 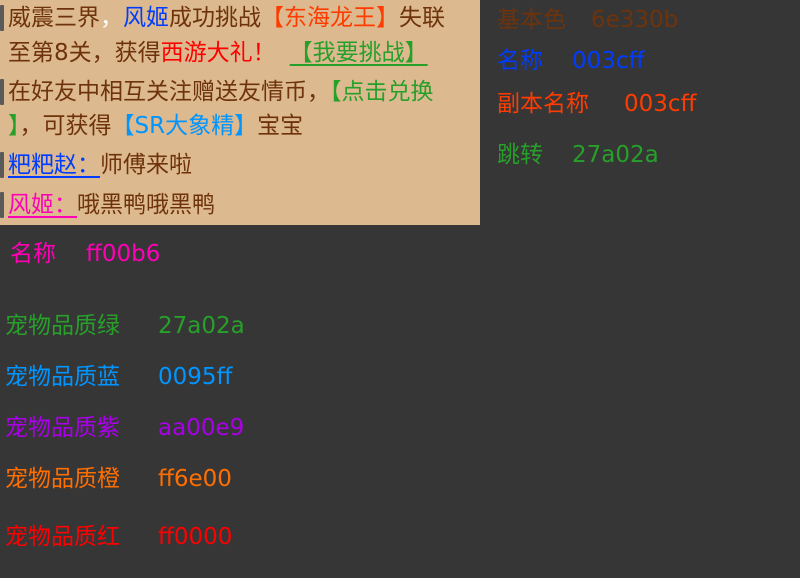 What do you see at coordinates (14, 126) in the screenshot?
I see `exchange-link-end: 】` at bounding box center [14, 126].